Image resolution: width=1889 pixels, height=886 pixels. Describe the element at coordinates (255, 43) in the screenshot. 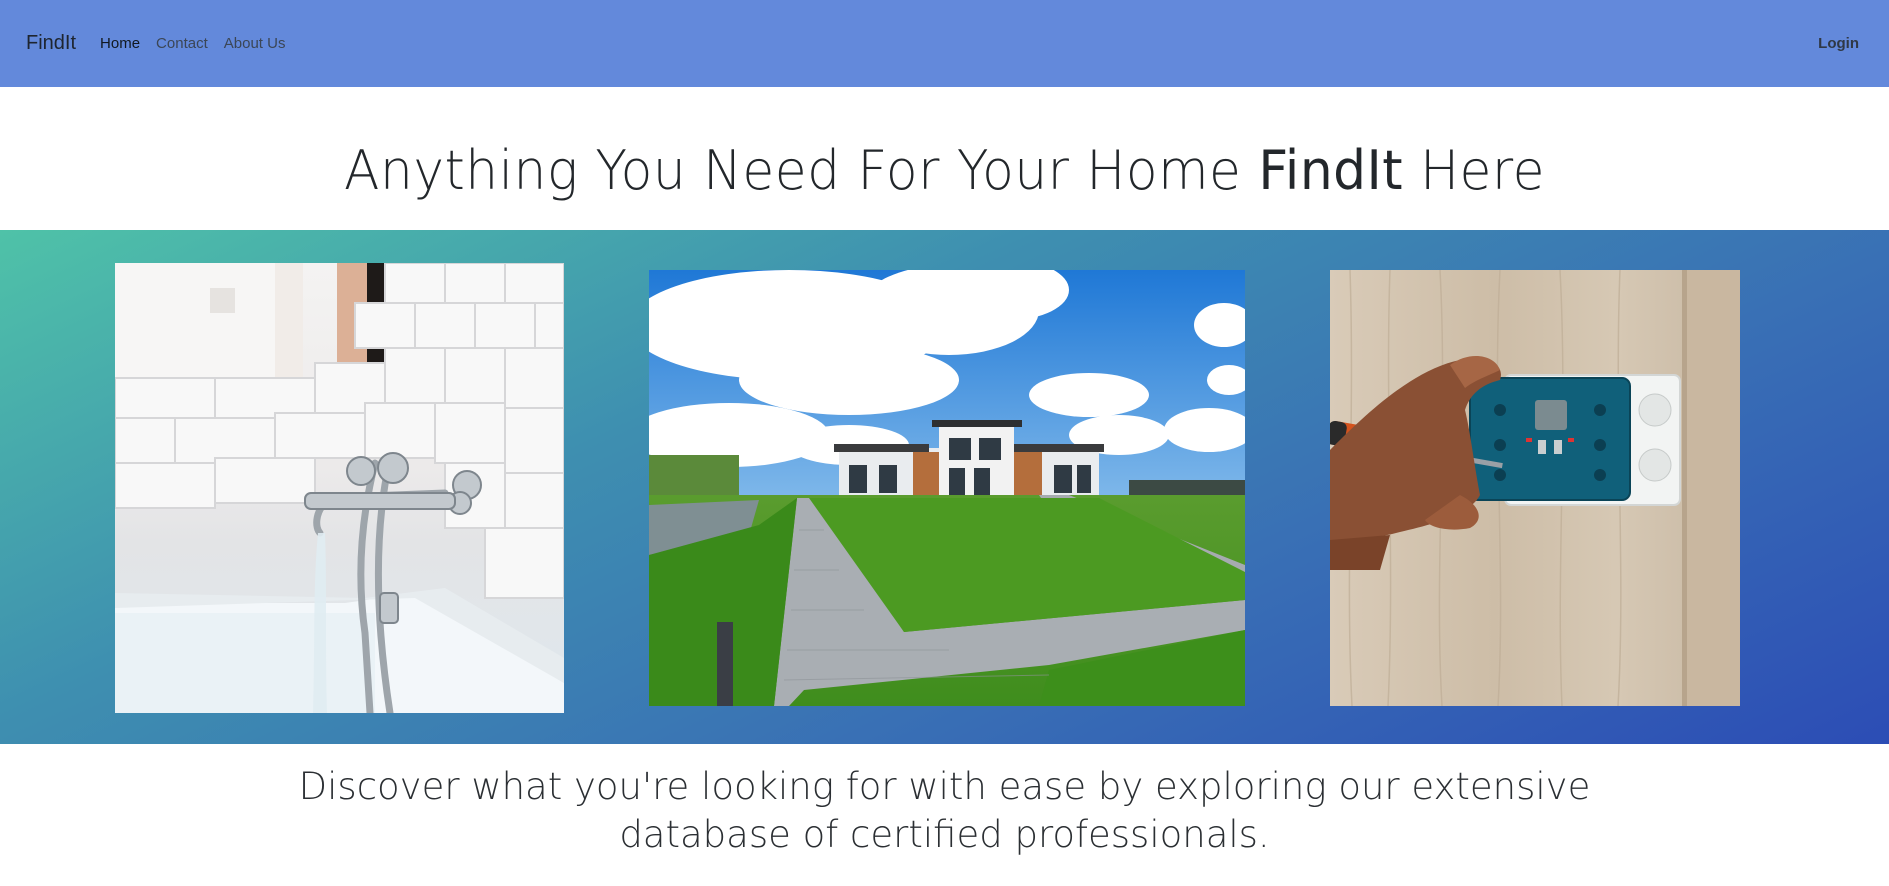

I see `nav-link-about-us: About Us` at that location.